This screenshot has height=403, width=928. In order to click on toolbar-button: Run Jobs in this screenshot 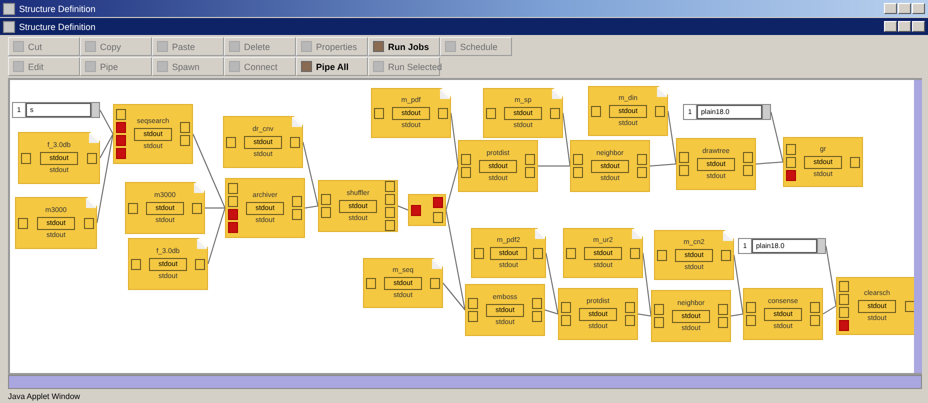, I will do `click(404, 46)`.